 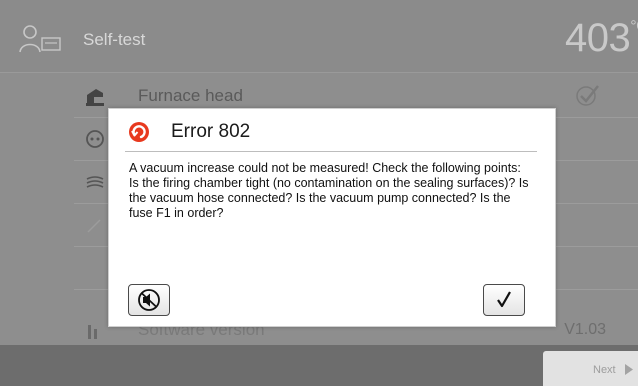 What do you see at coordinates (190, 95) in the screenshot?
I see `list-item-label: Furnace head` at bounding box center [190, 95].